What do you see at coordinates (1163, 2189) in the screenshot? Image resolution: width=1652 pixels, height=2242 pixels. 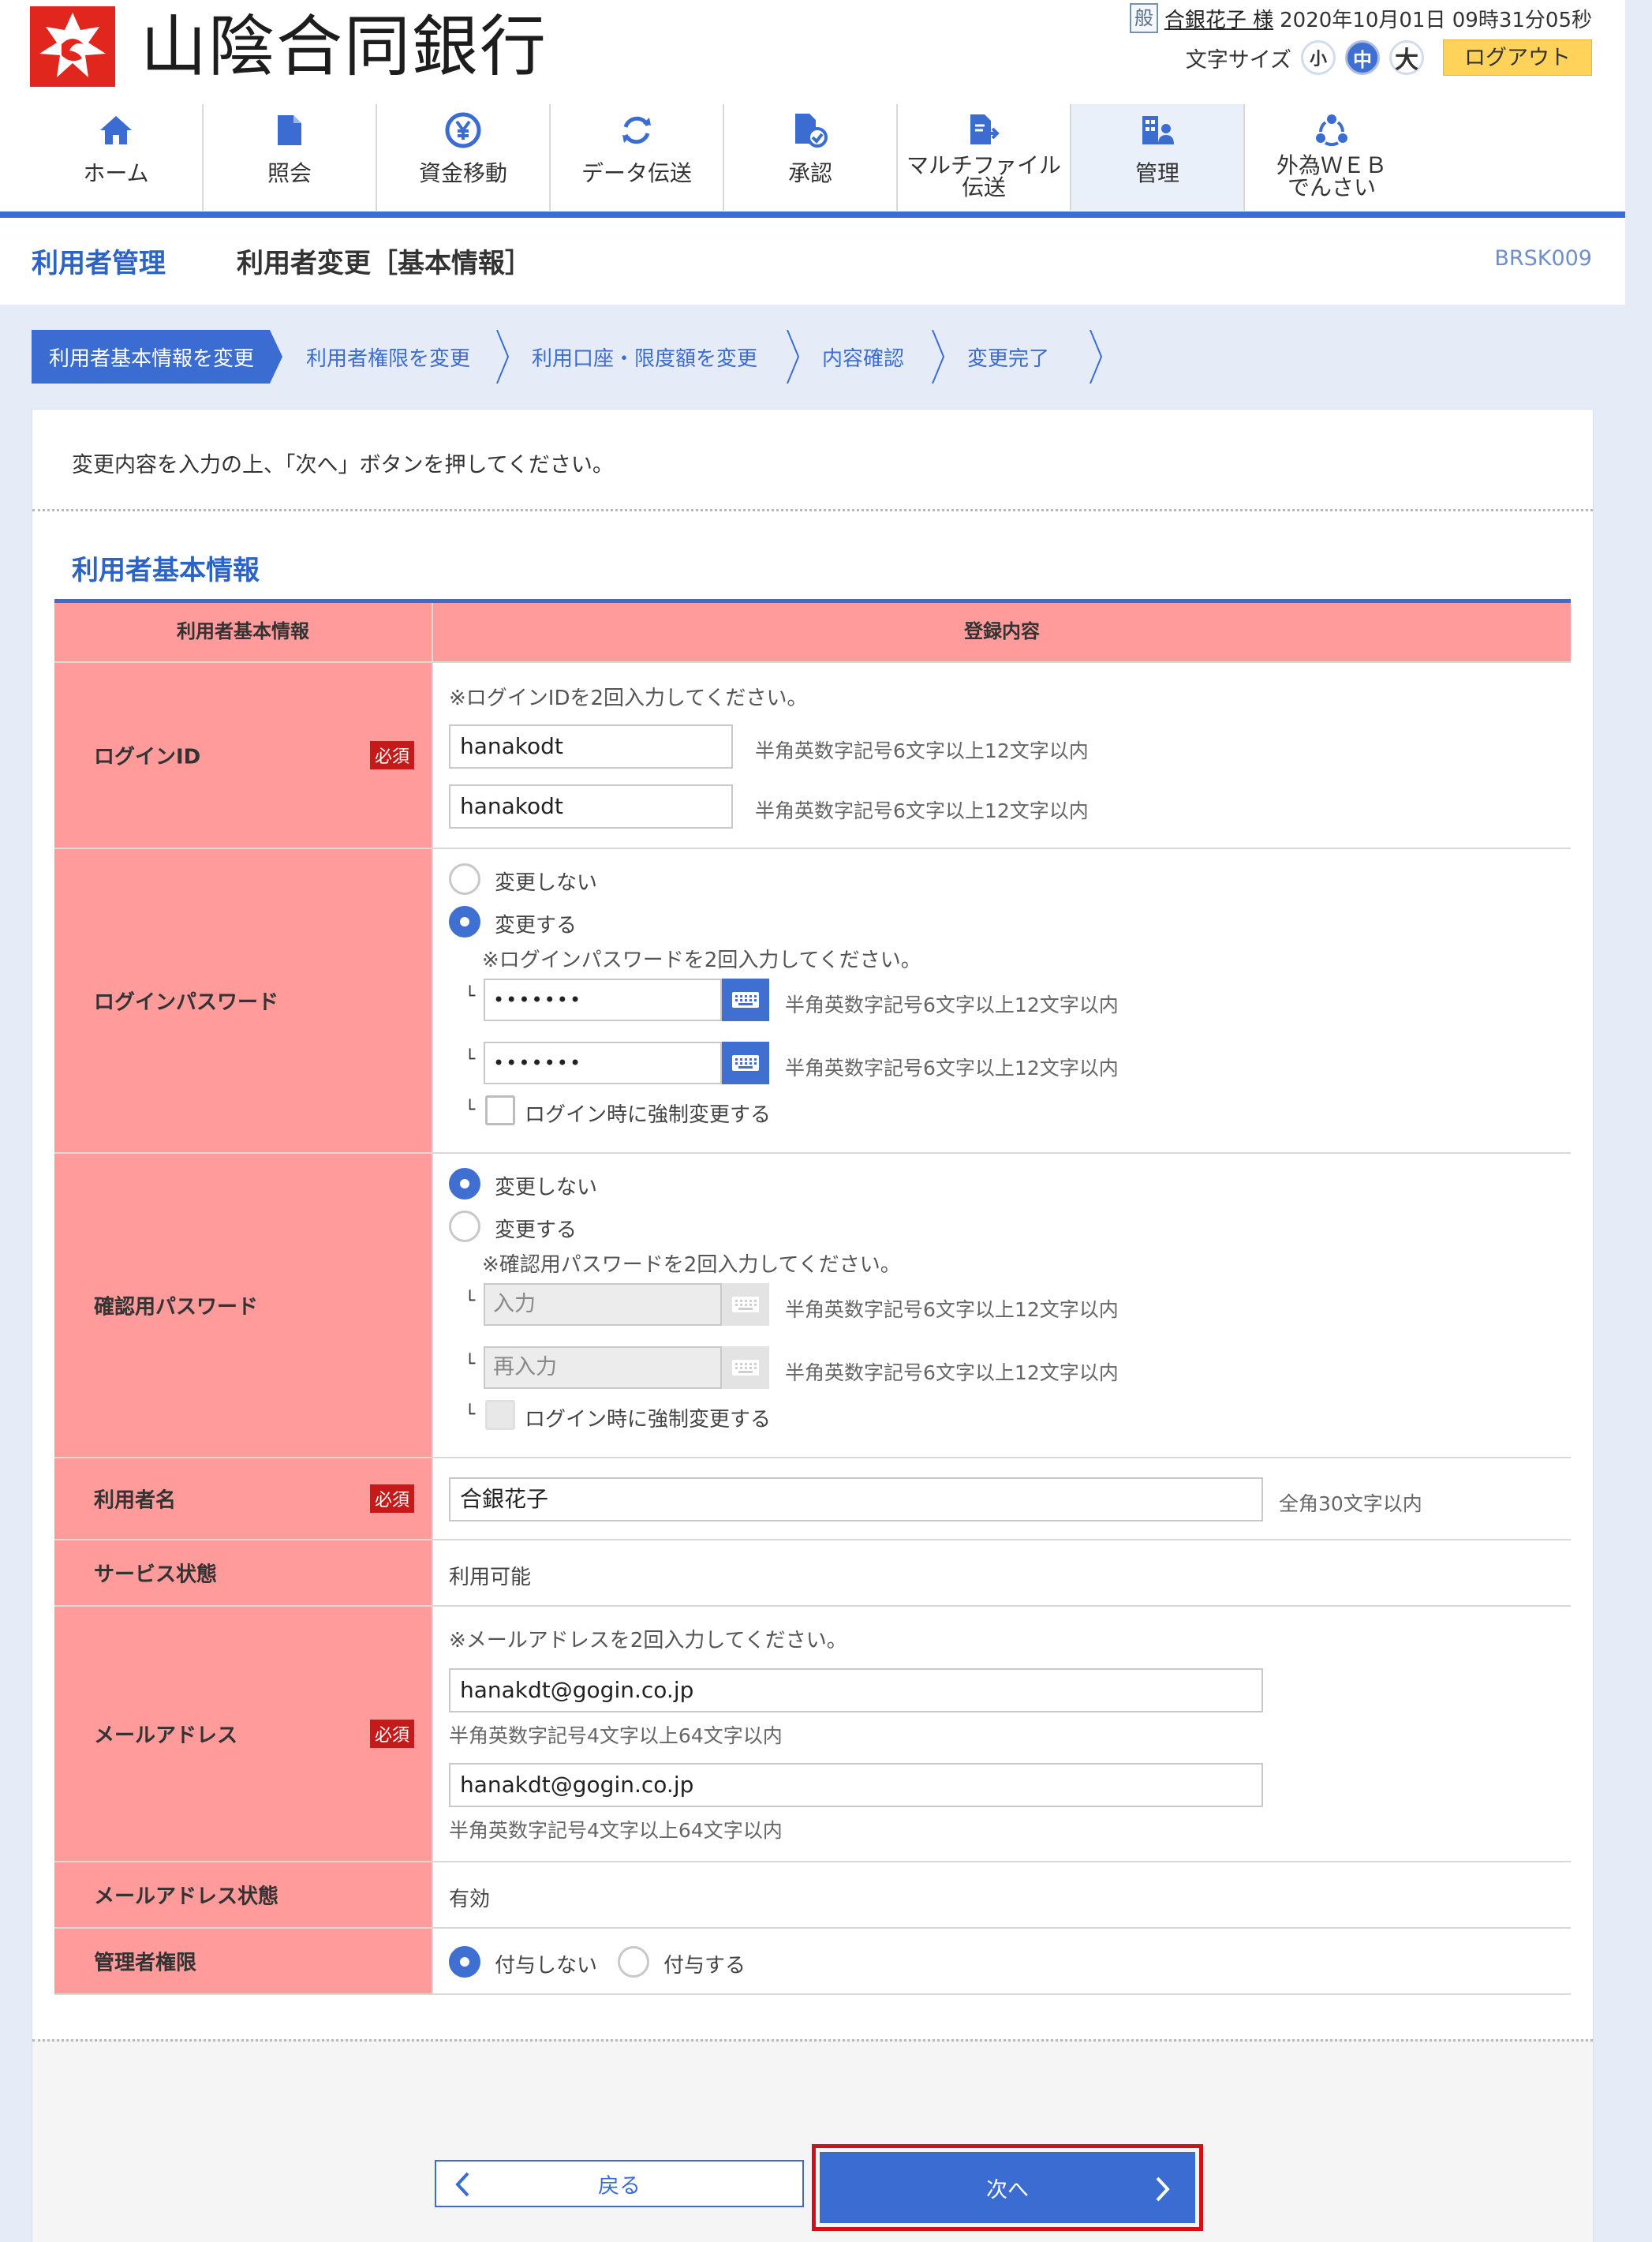 I see `chevron-right-icon` at bounding box center [1163, 2189].